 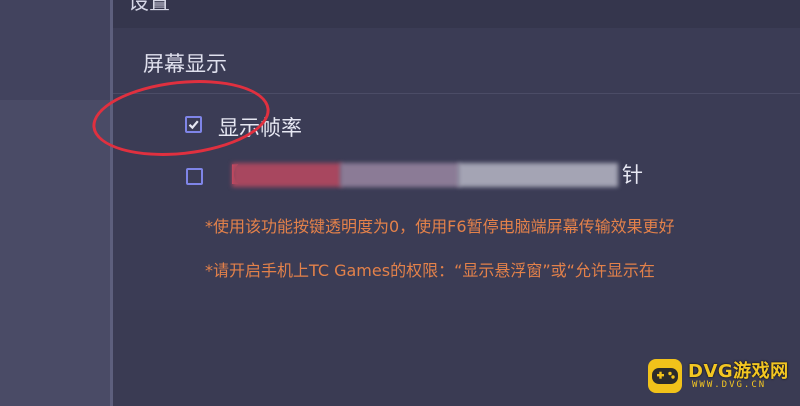 What do you see at coordinates (729, 385) in the screenshot?
I see `watermark-site: WWW.DVG.CN` at bounding box center [729, 385].